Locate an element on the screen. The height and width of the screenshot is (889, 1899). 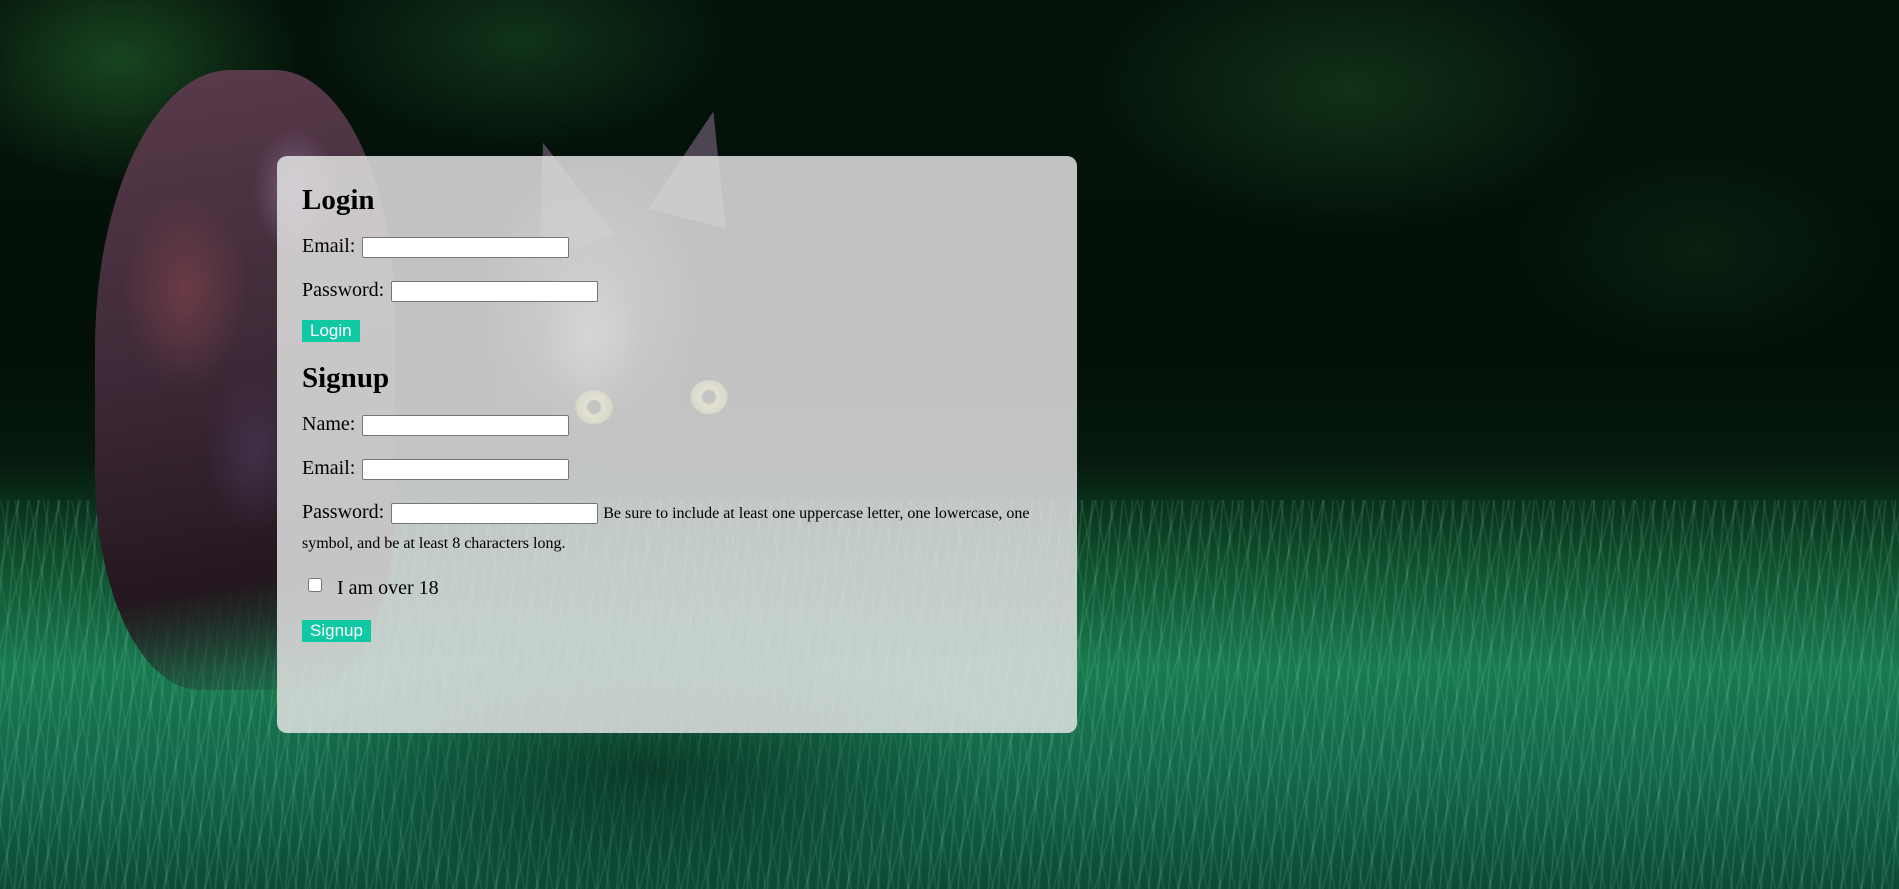
login-button: Login is located at coordinates (331, 331).